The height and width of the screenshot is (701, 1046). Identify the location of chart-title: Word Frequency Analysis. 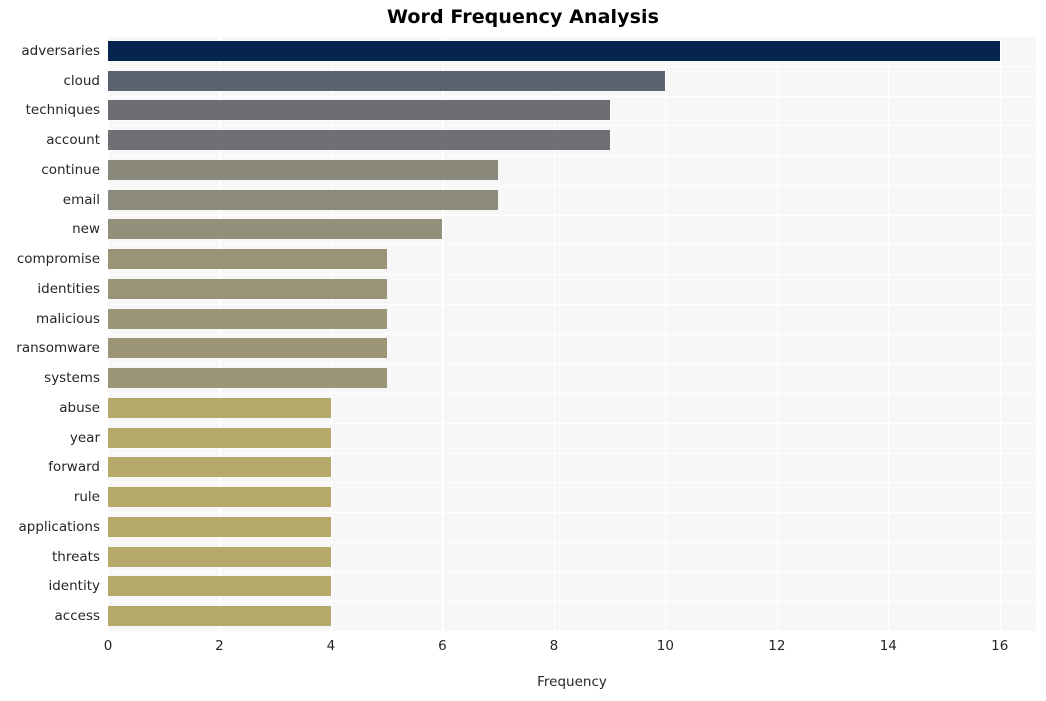
(523, 17).